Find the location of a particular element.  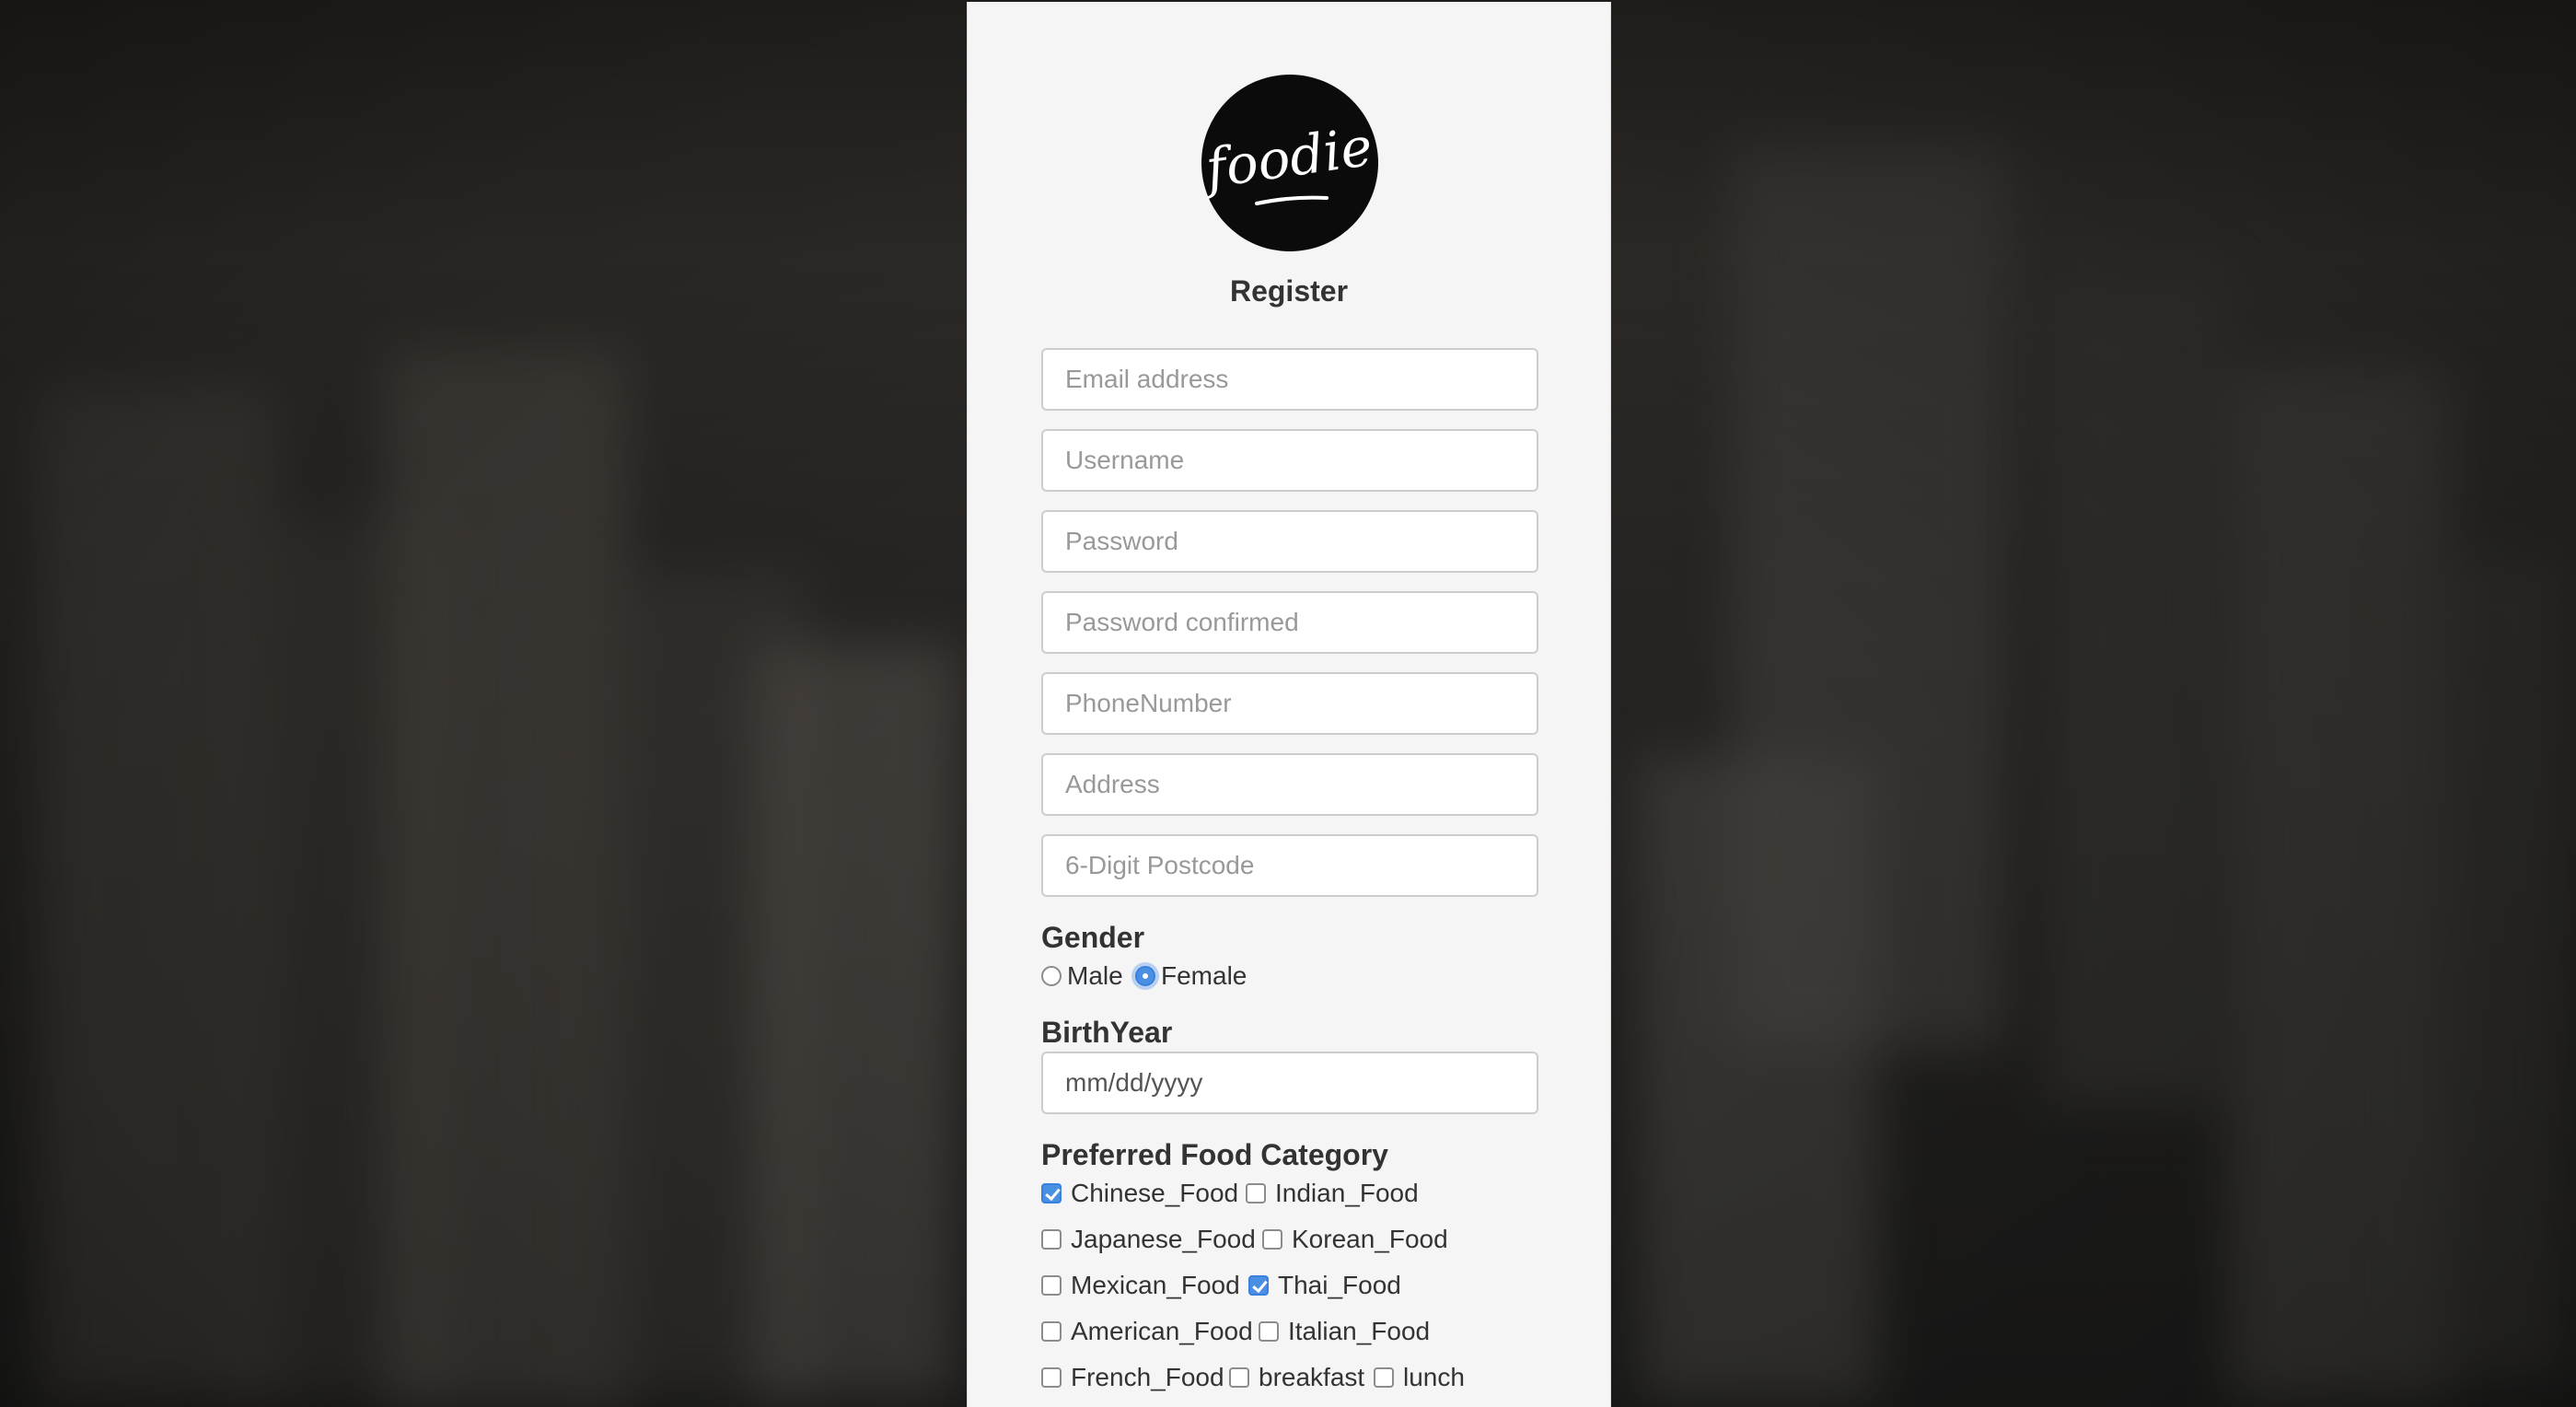

french-food-label: French_Food is located at coordinates (1147, 1377).